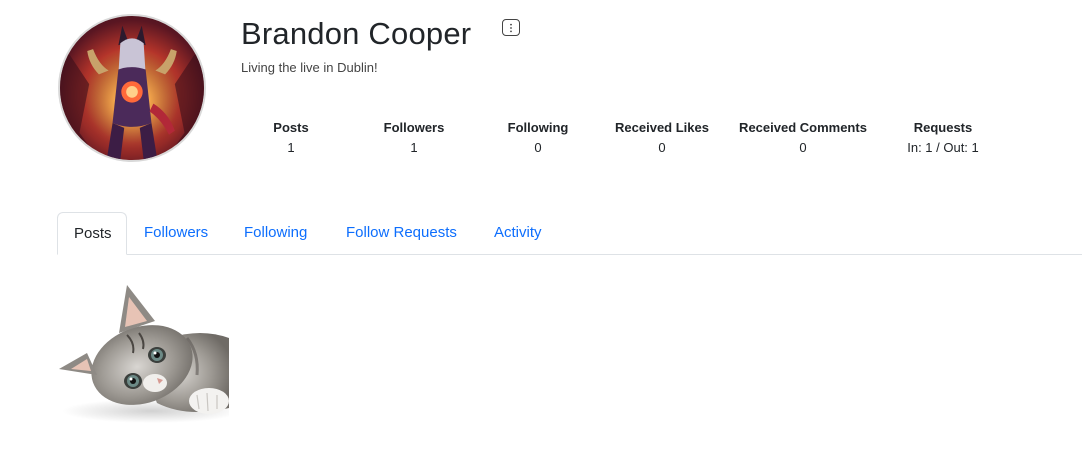  Describe the element at coordinates (92, 233) in the screenshot. I see `tab-posts: Posts` at that location.